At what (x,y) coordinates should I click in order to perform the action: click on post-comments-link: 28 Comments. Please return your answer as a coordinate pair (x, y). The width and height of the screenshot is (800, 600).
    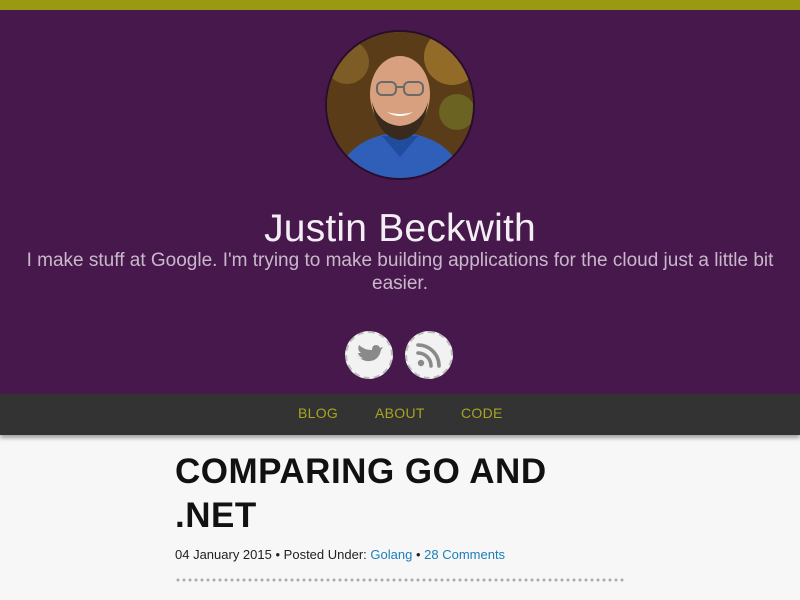
    Looking at the image, I should click on (464, 554).